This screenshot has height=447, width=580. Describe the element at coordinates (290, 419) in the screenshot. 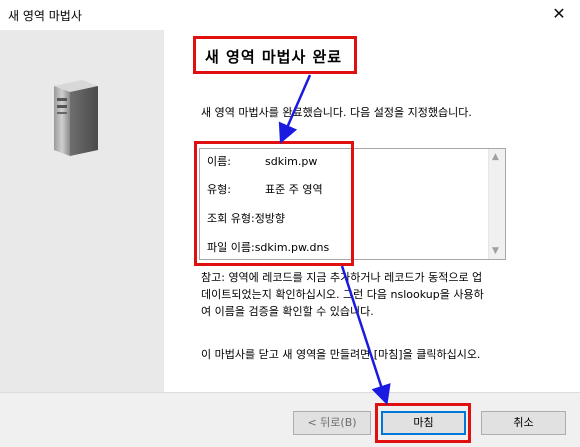

I see `button-bar: < 뒤로(B) 마침 취소` at that location.